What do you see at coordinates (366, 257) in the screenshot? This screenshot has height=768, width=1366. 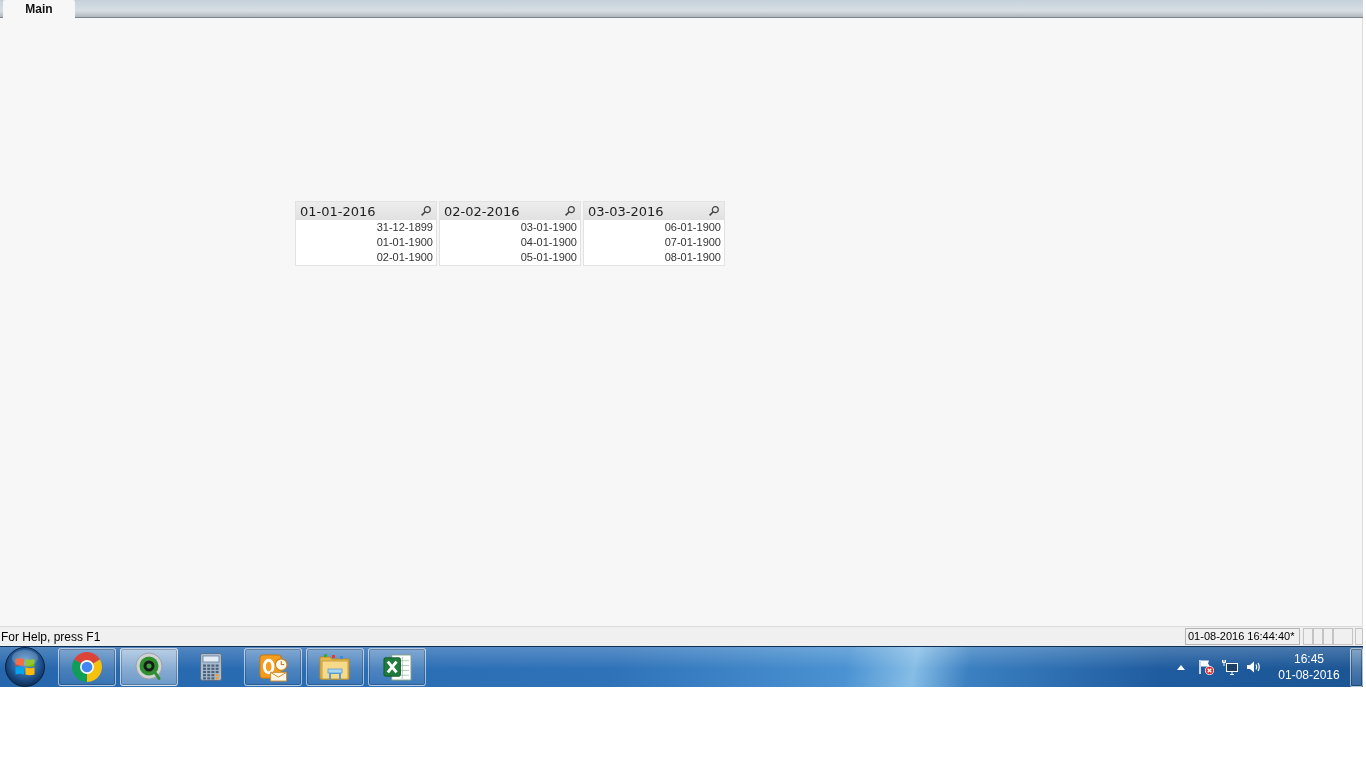 I see `list-item: 02-01-1900` at bounding box center [366, 257].